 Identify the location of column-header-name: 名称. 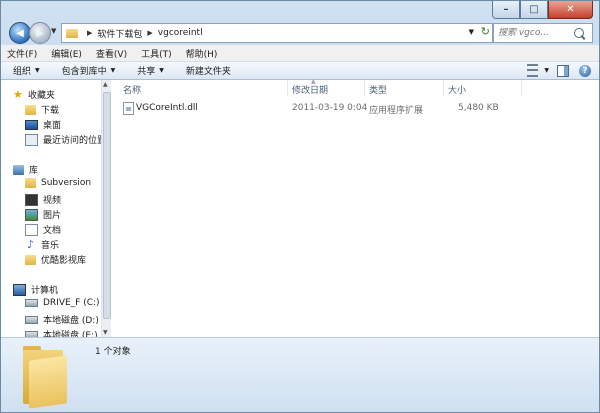
(132, 89).